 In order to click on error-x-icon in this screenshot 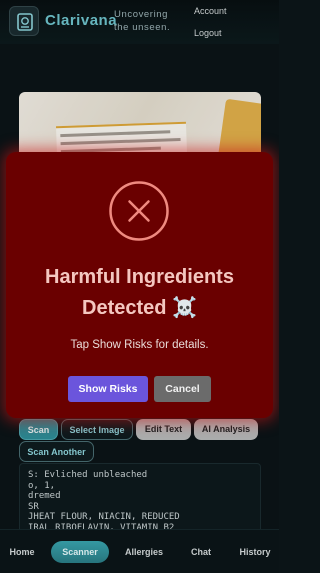, I will do `click(139, 211)`.